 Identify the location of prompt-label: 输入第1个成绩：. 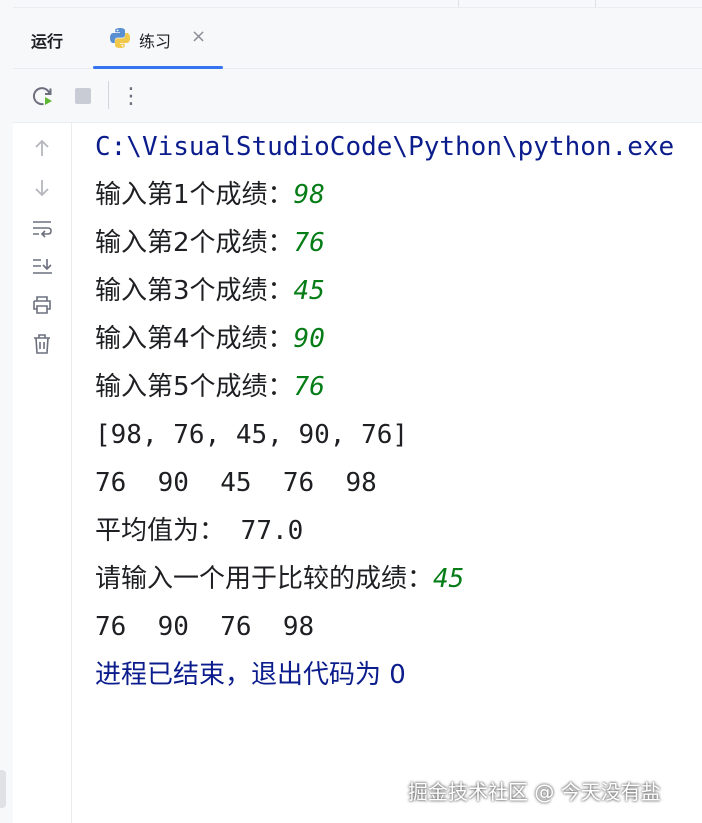
(194, 195).